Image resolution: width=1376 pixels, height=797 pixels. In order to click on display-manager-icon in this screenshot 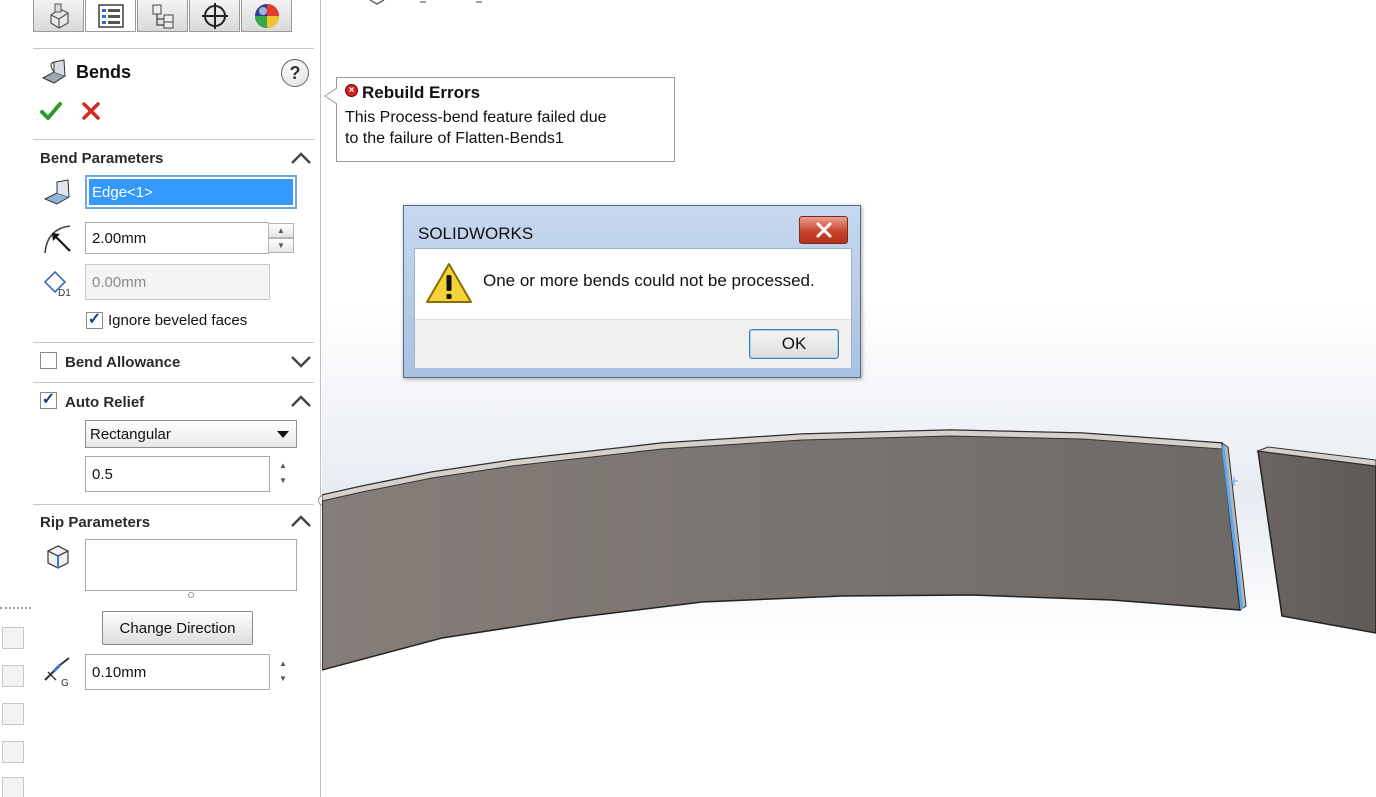, I will do `click(266, 15)`.